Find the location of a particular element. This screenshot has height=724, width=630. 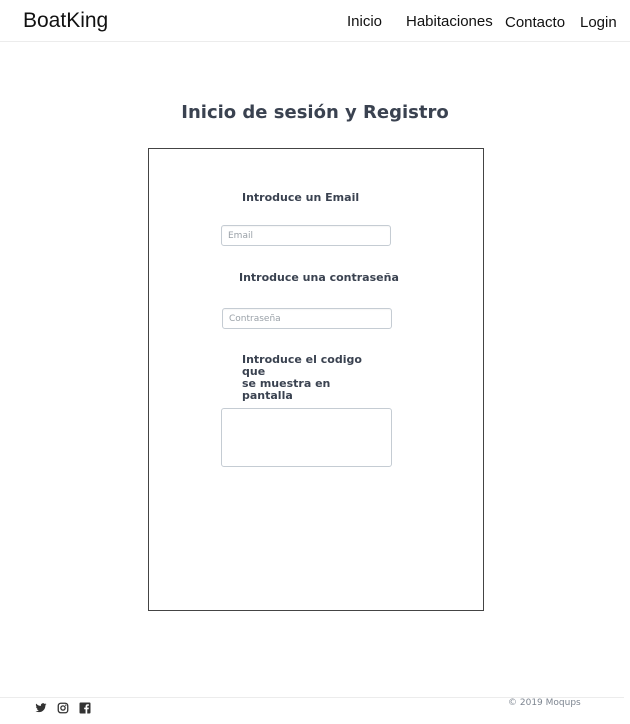

captcha-label-line2: se muestra en pantalla is located at coordinates (286, 389).